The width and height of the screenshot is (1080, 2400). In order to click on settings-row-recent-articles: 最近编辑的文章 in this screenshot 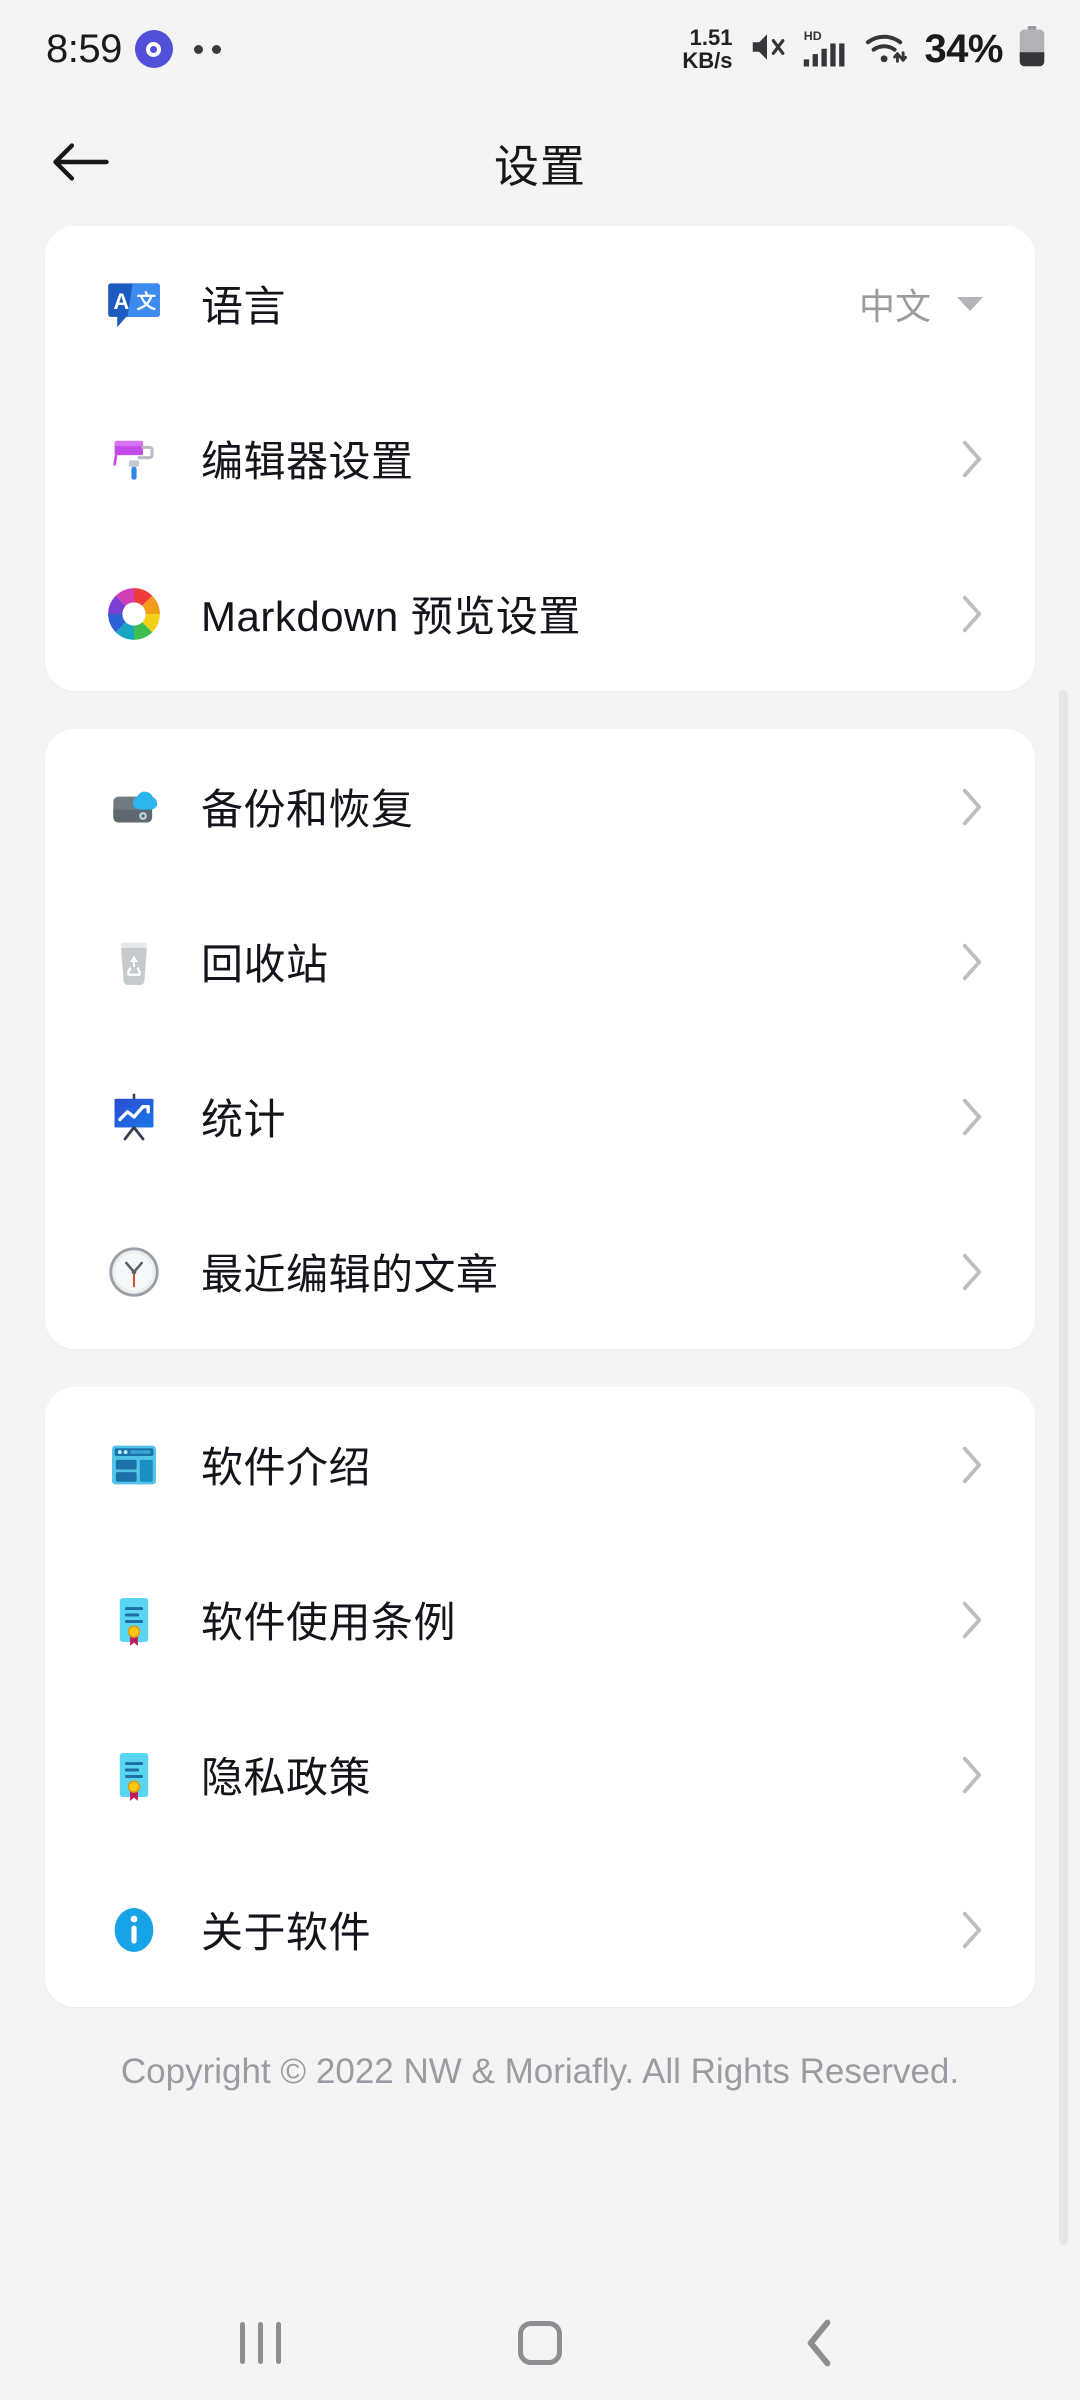, I will do `click(540, 1271)`.